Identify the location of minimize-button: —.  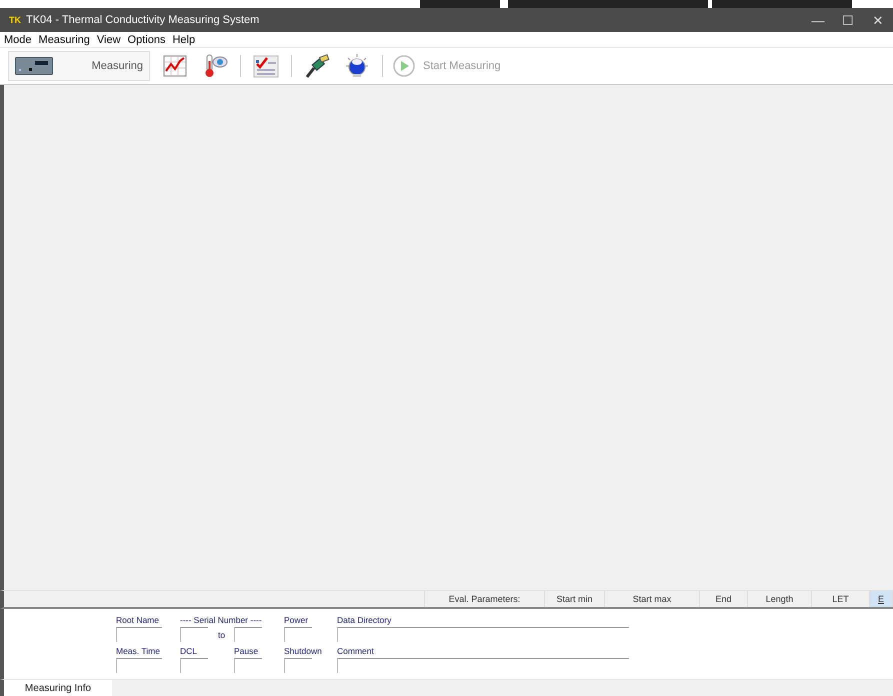
(818, 20).